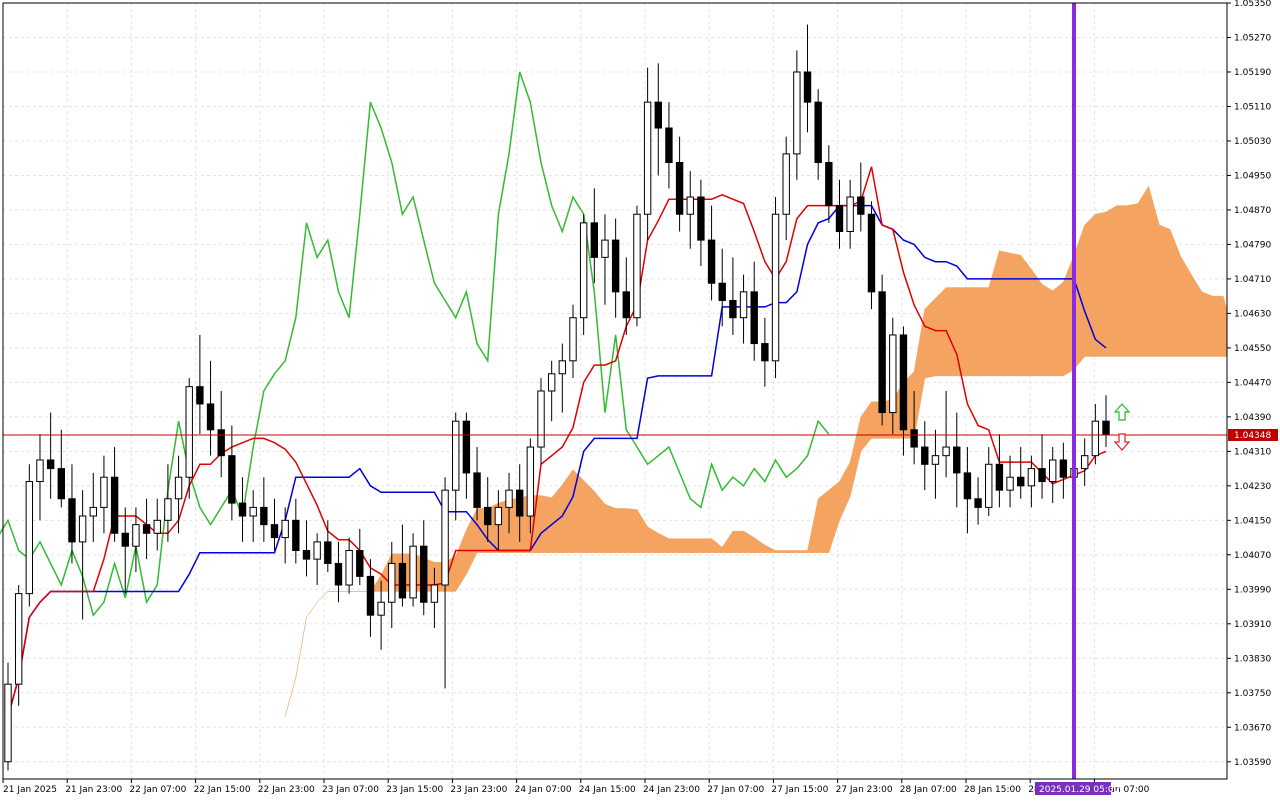  I want to click on y-tick-label: 1.04150, so click(1252, 521).